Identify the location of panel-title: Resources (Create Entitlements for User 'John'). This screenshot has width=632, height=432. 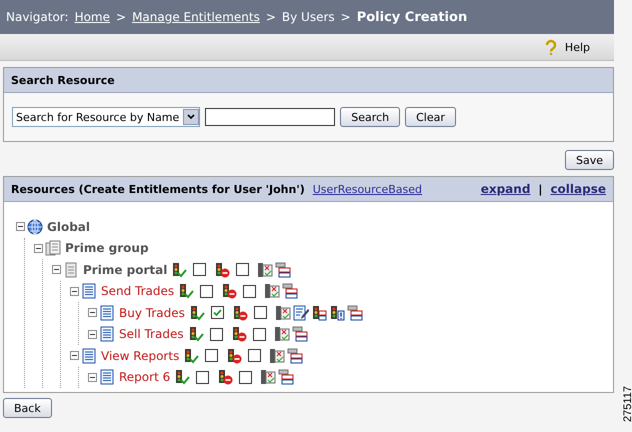
(158, 189).